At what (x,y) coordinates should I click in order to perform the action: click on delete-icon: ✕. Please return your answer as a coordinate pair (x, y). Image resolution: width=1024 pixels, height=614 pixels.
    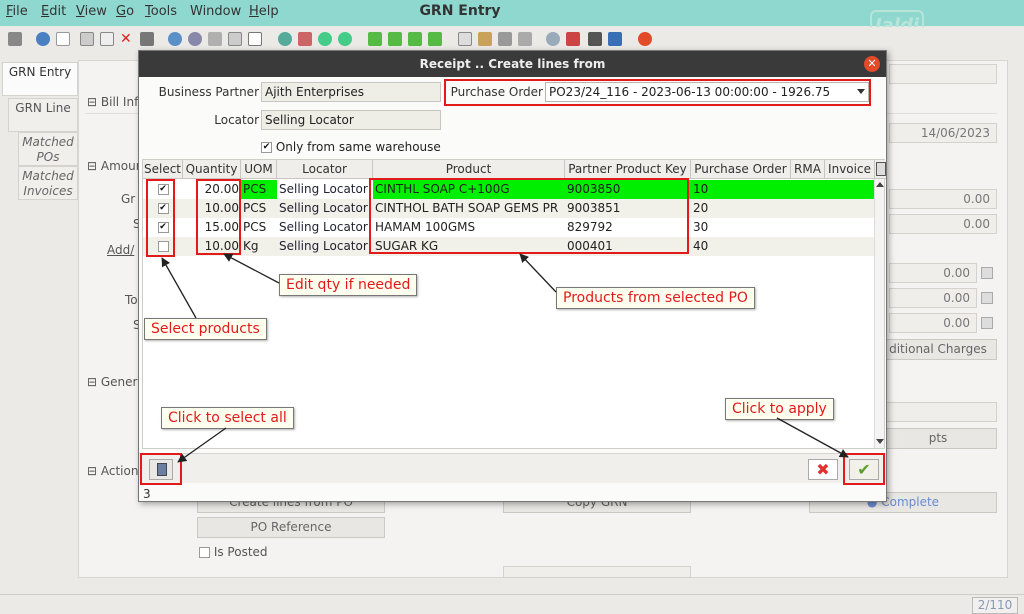
    Looking at the image, I should click on (127, 39).